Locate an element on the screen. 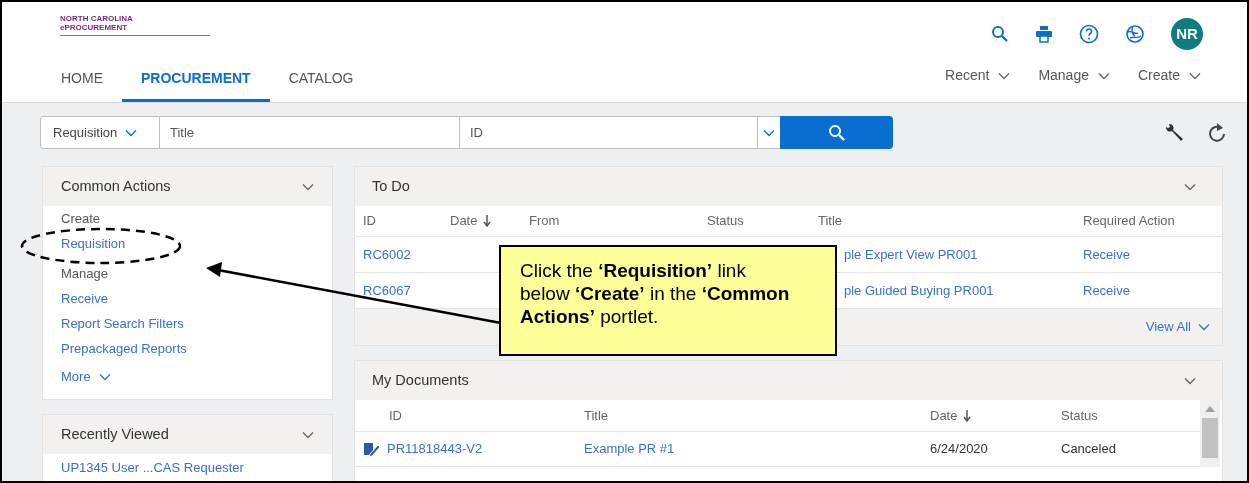 The image size is (1249, 483). action-link: Report Search Filters is located at coordinates (187, 323).